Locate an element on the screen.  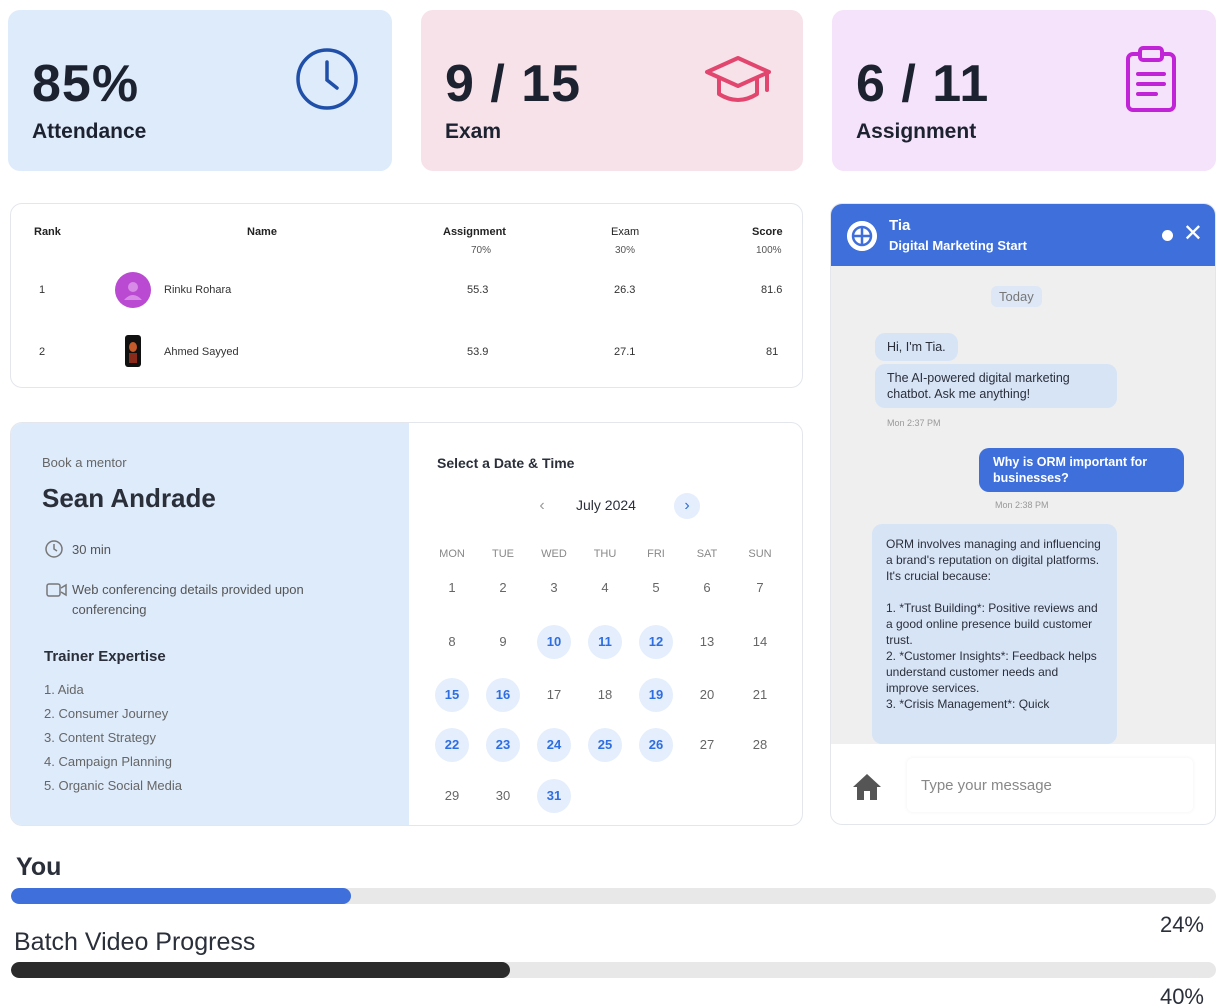
col-assignment: Assignment is located at coordinates (474, 232).